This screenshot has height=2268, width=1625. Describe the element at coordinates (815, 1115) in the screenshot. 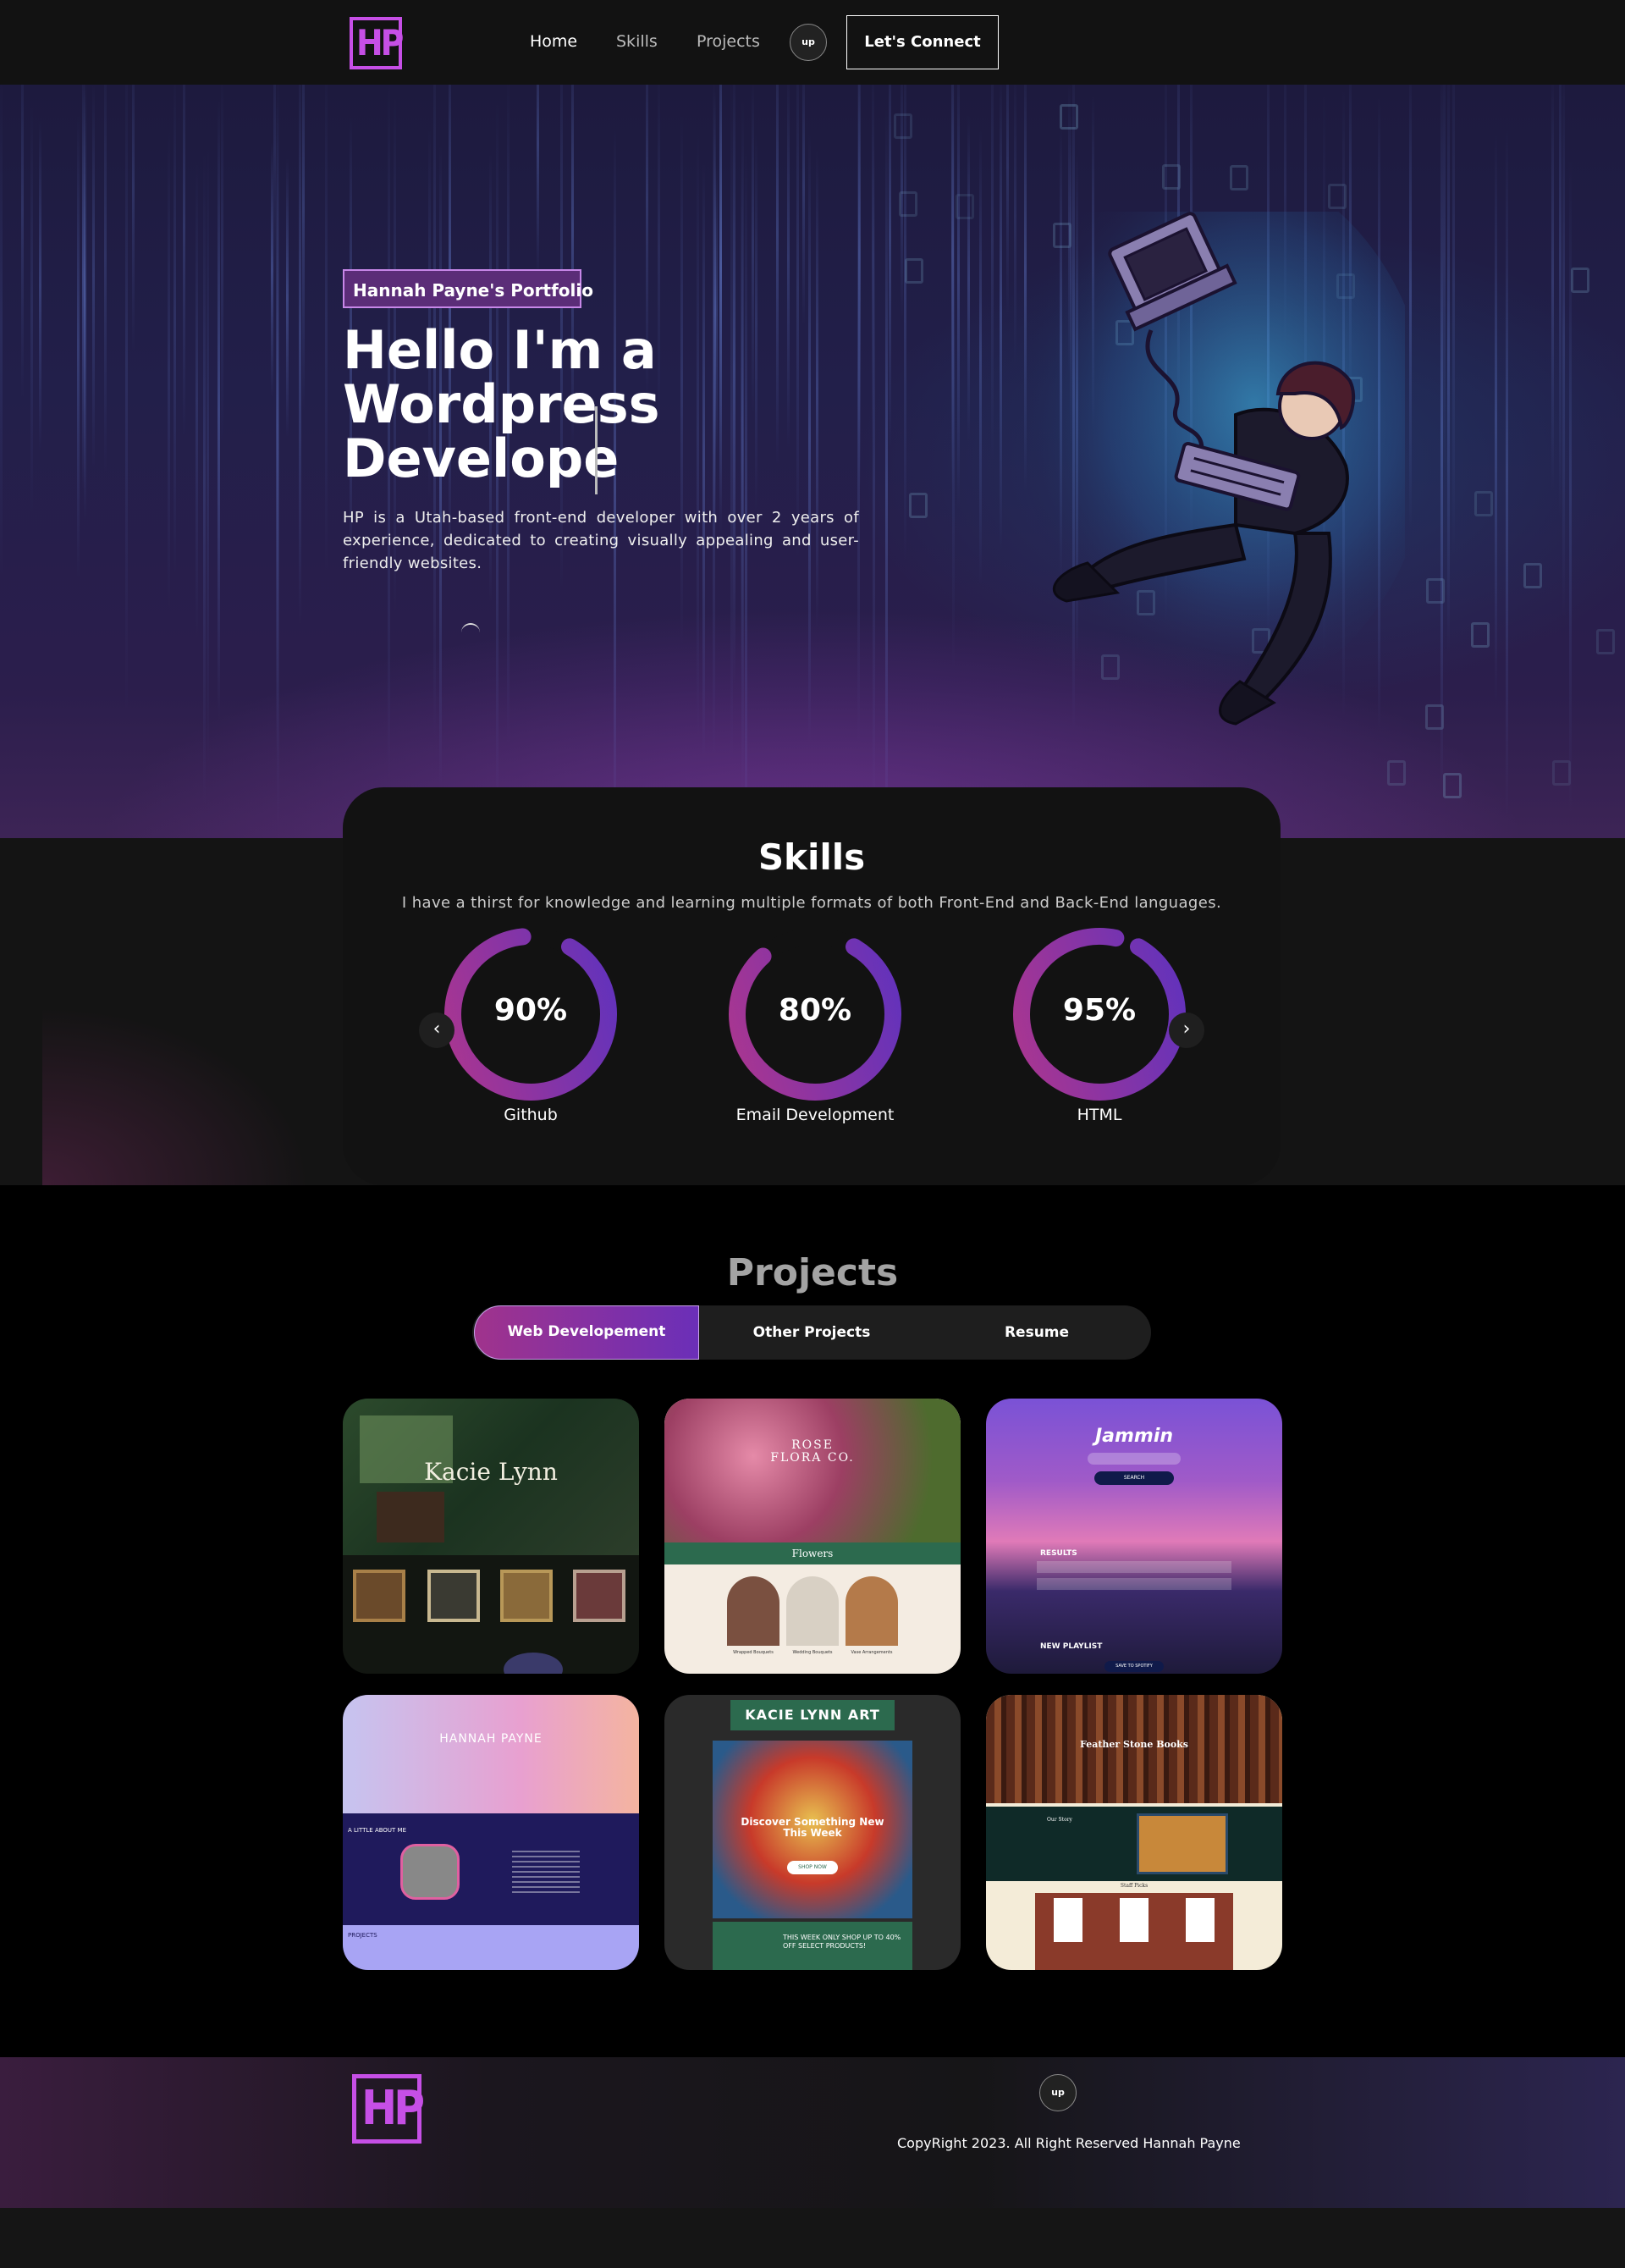

I see `skill-label: Email Development` at that location.